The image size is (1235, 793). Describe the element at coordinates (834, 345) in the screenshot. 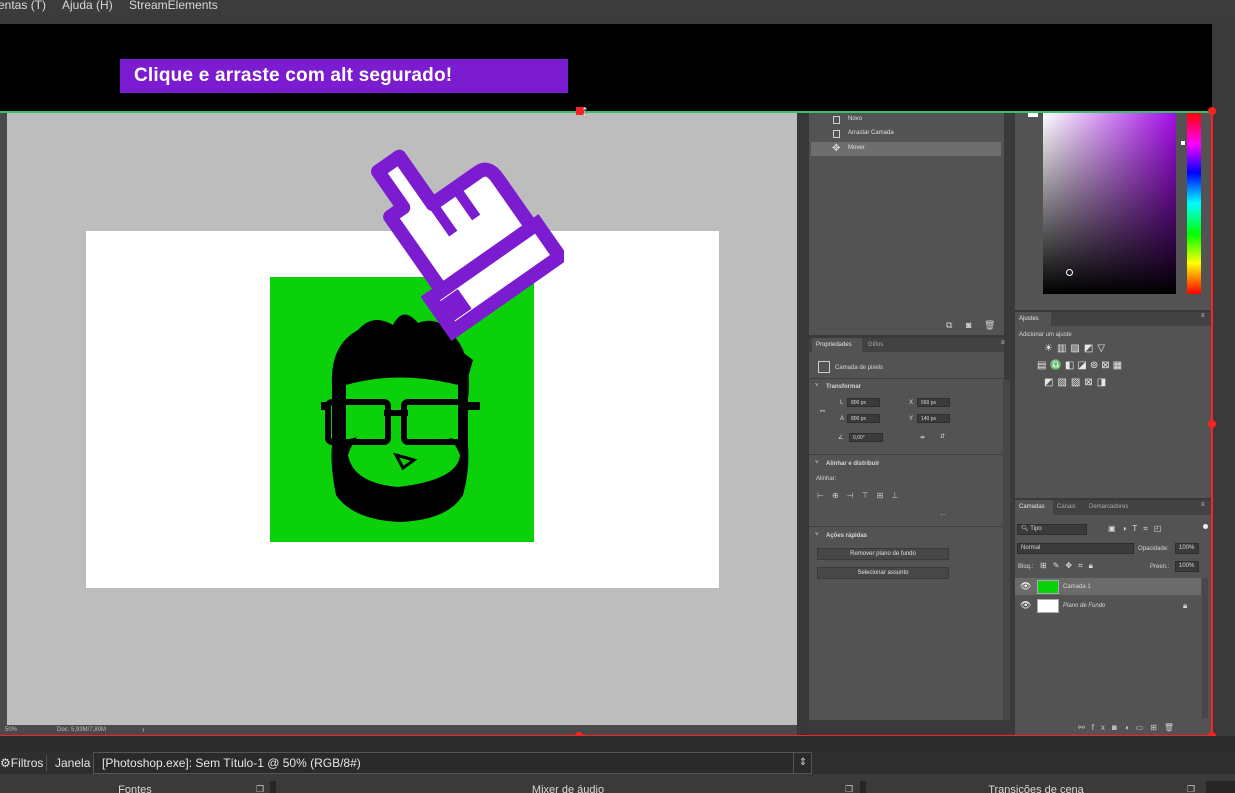

I see `tab-properties: Propriedades` at that location.